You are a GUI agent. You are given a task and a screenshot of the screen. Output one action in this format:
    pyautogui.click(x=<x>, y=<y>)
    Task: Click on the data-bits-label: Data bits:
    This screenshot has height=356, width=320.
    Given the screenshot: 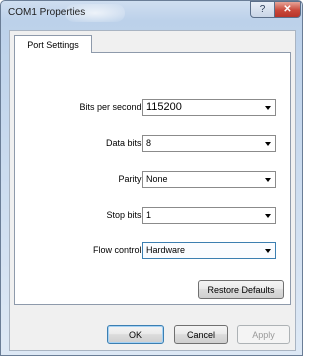 What is the action you would take?
    pyautogui.click(x=124, y=143)
    